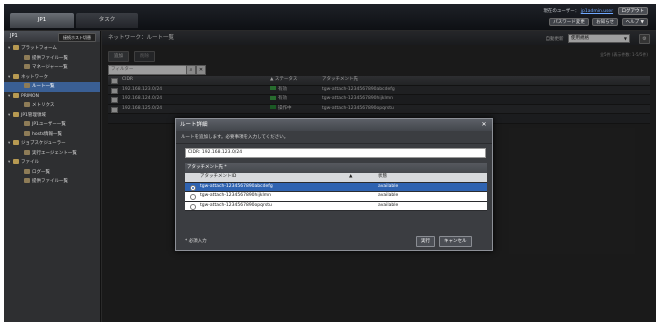  I want to click on sidebar-item-label: ログ一覧, so click(41, 172).